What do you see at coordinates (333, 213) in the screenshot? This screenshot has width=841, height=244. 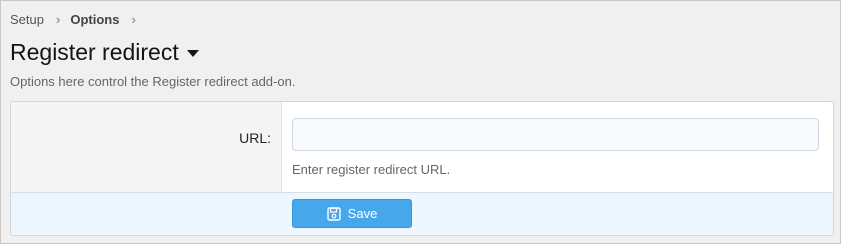 I see `floppy-disk-icon` at bounding box center [333, 213].